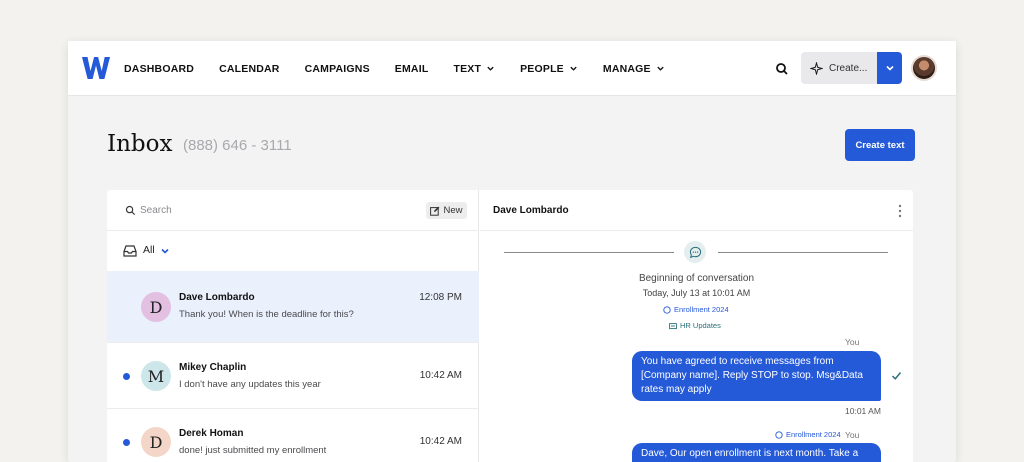  What do you see at coordinates (589, 252) in the screenshot?
I see `divider-left` at bounding box center [589, 252].